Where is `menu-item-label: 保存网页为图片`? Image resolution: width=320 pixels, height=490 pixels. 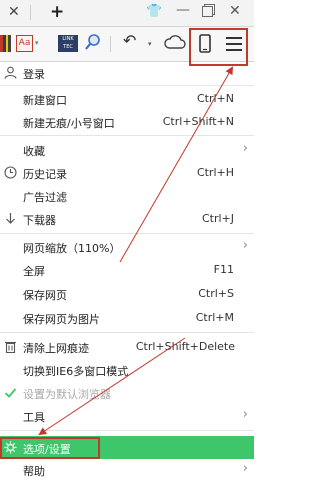 menu-item-label: 保存网页为图片 is located at coordinates (61, 319).